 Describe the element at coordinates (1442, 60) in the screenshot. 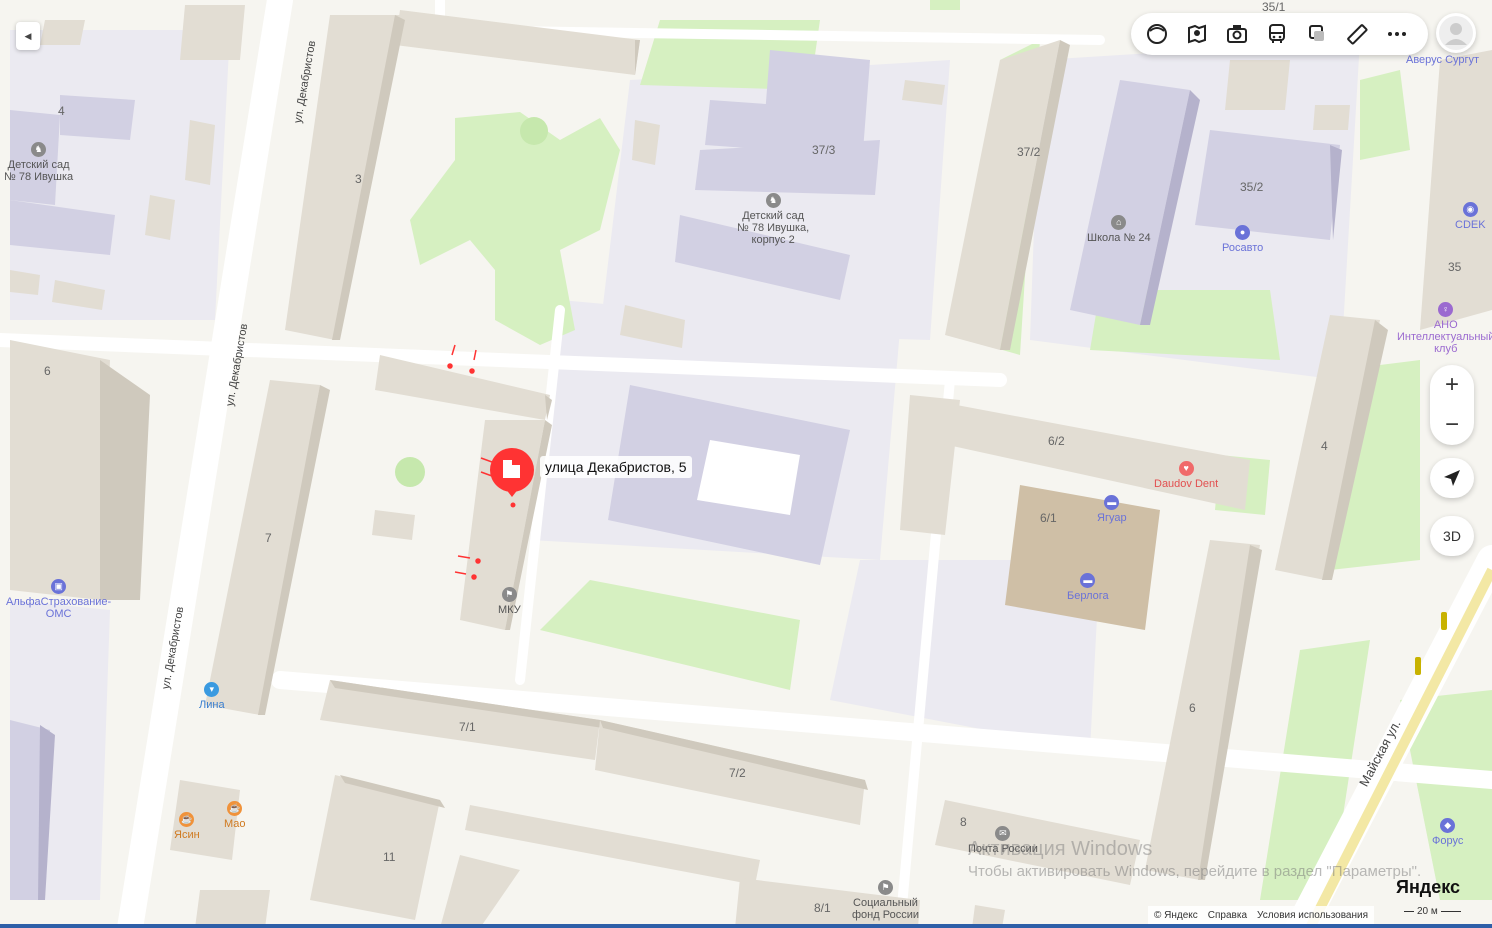

I see `poi-averus: Аверус Сургут` at that location.